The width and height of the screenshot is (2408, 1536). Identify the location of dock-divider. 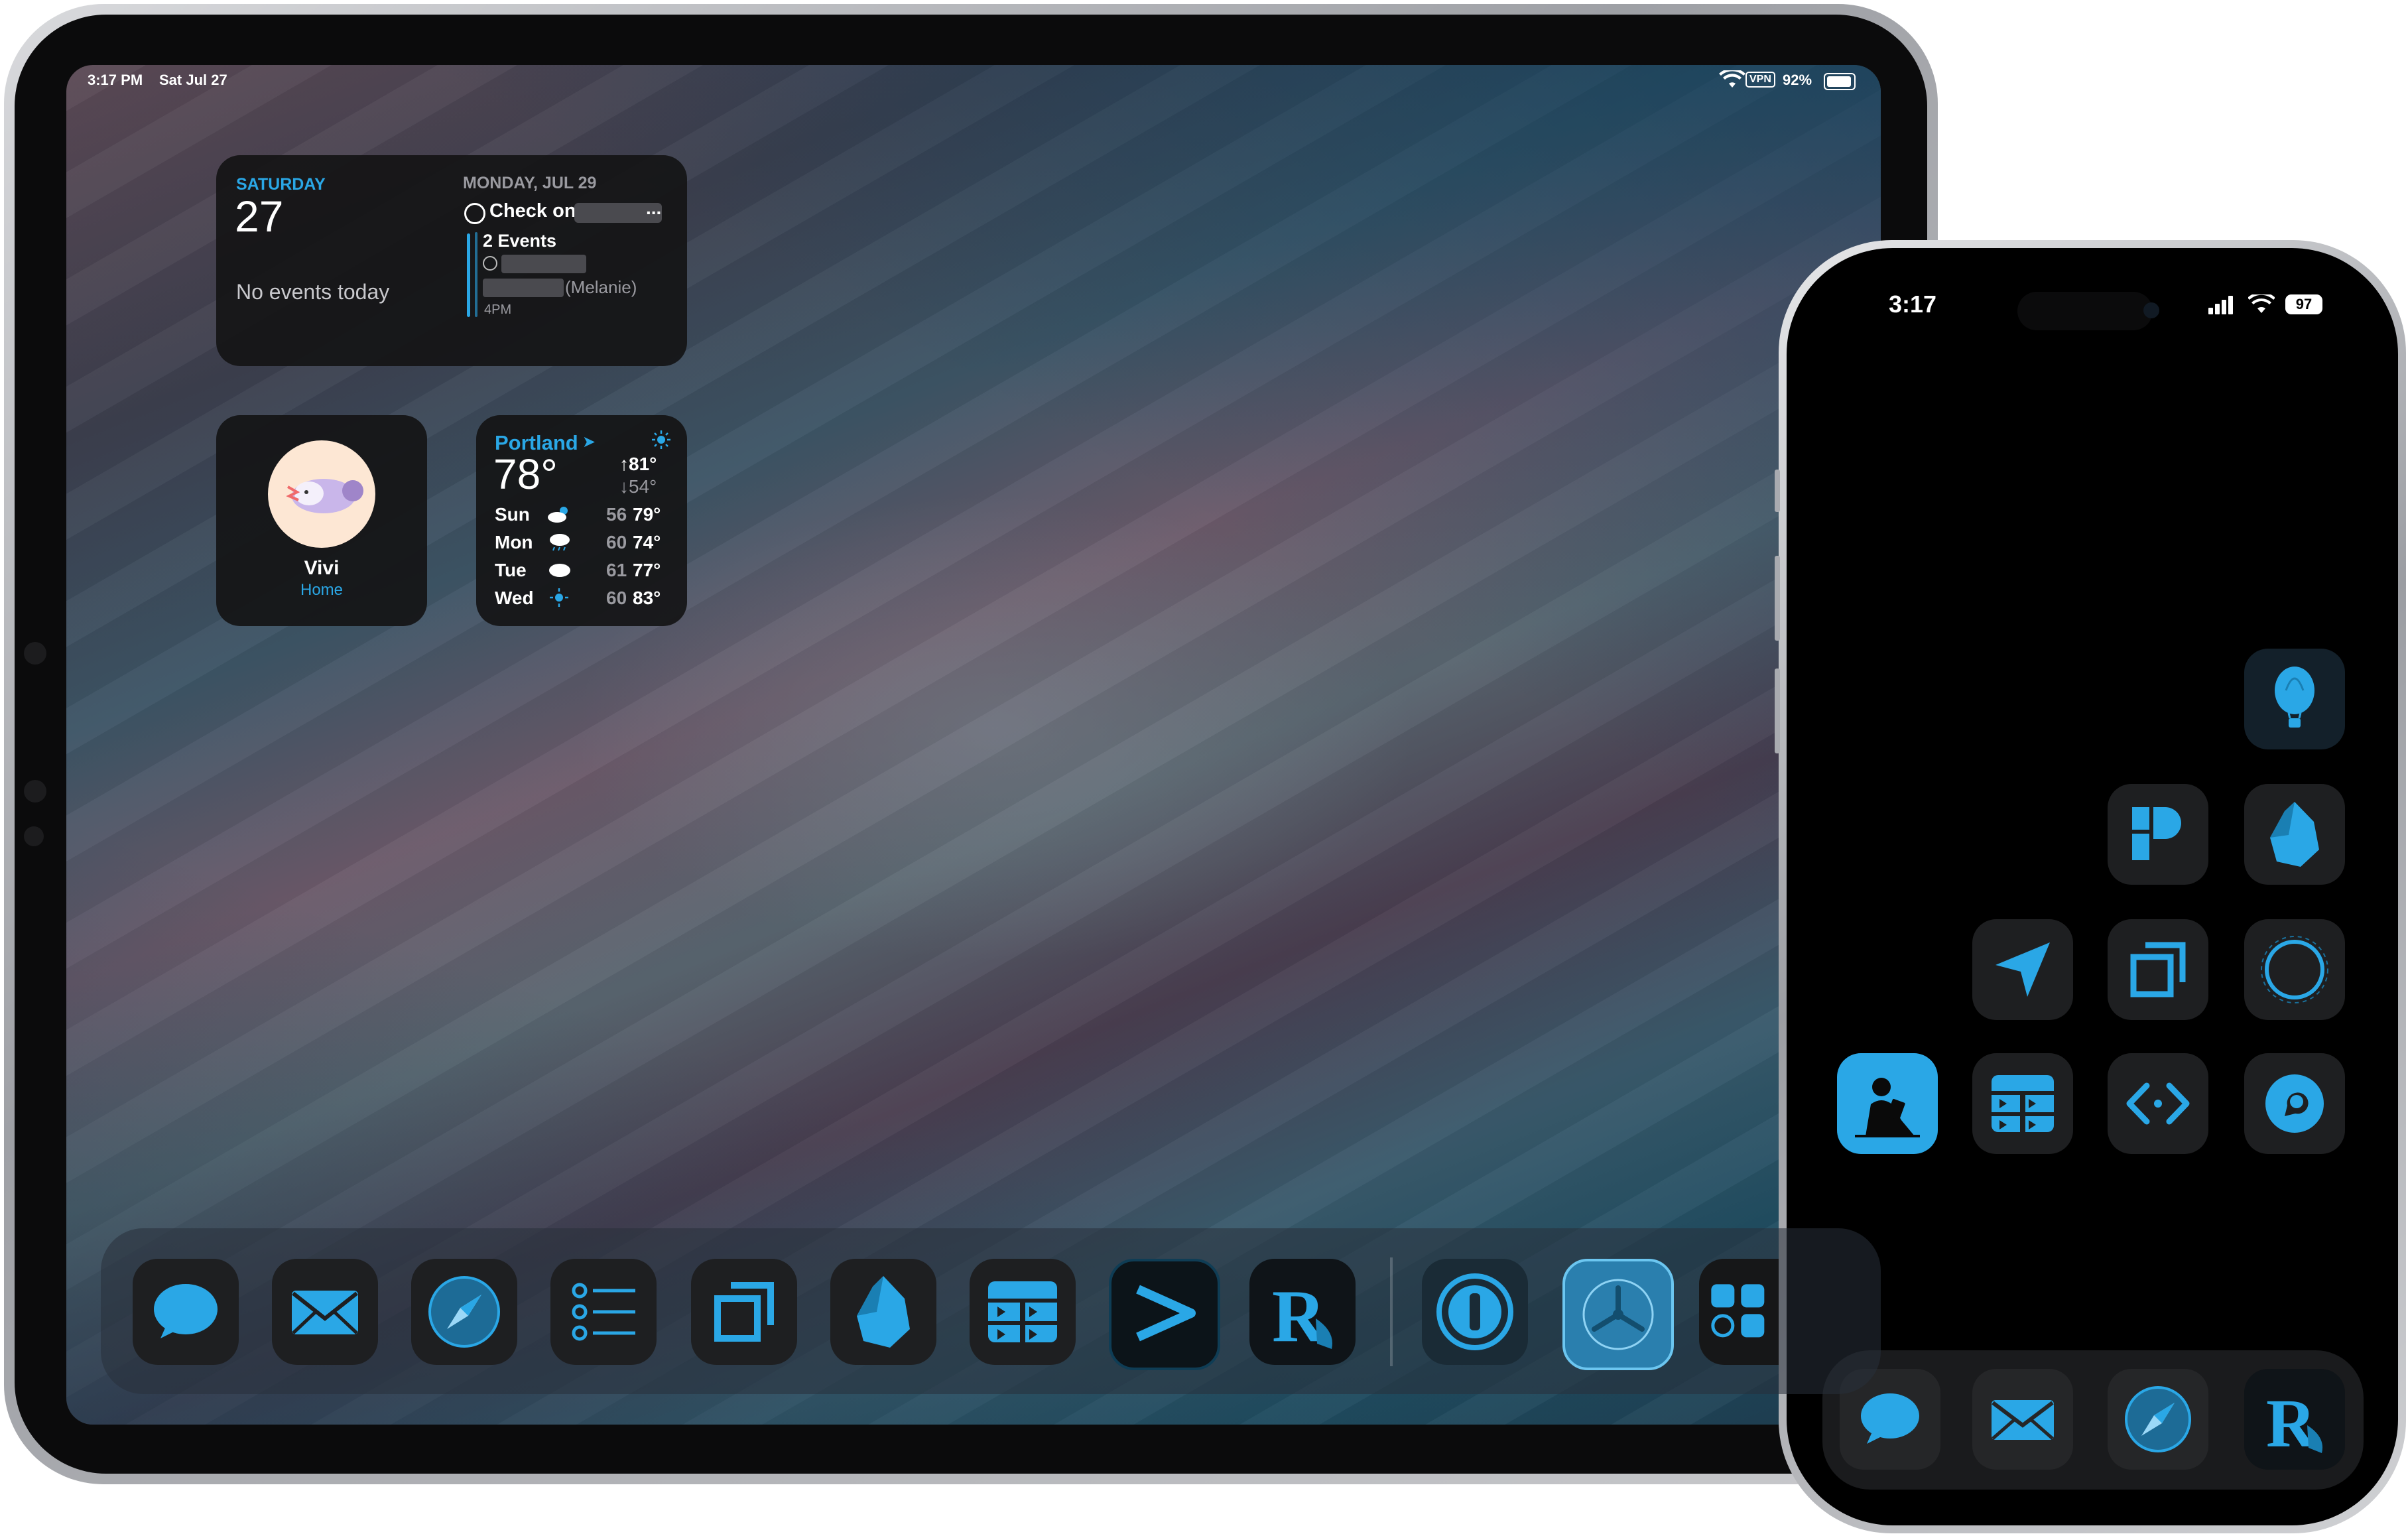
(1391, 1311).